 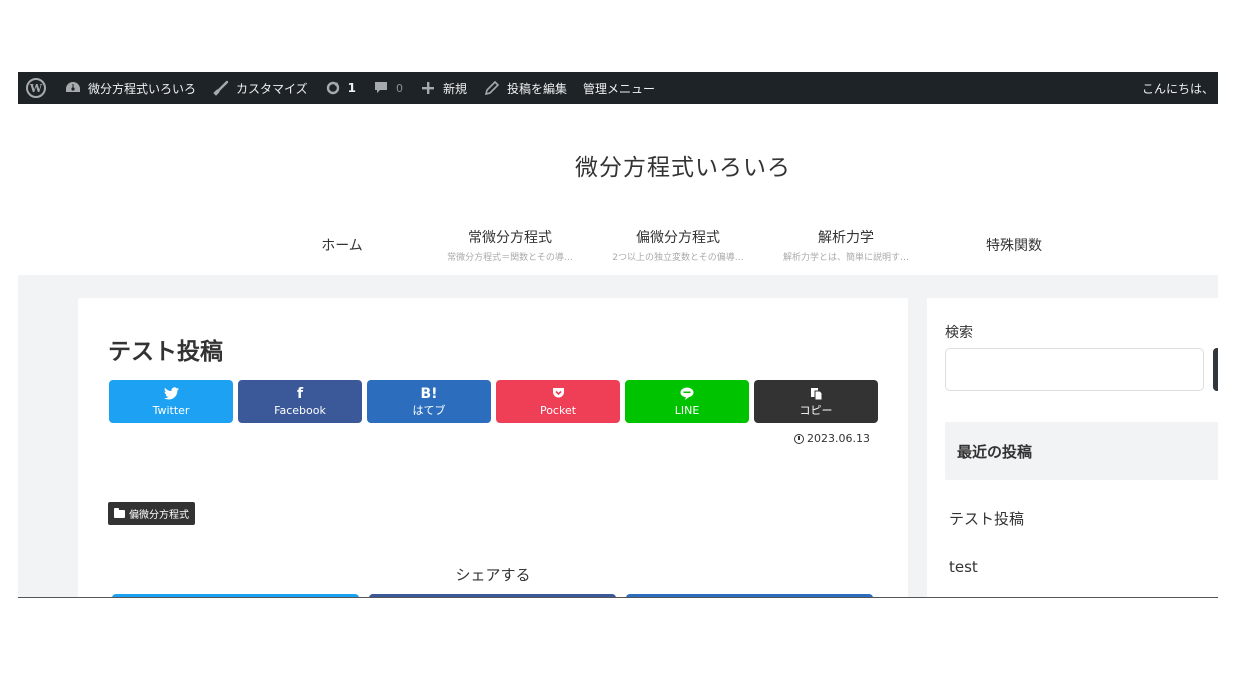 What do you see at coordinates (381, 88) in the screenshot?
I see `comment-bubble-icon` at bounding box center [381, 88].